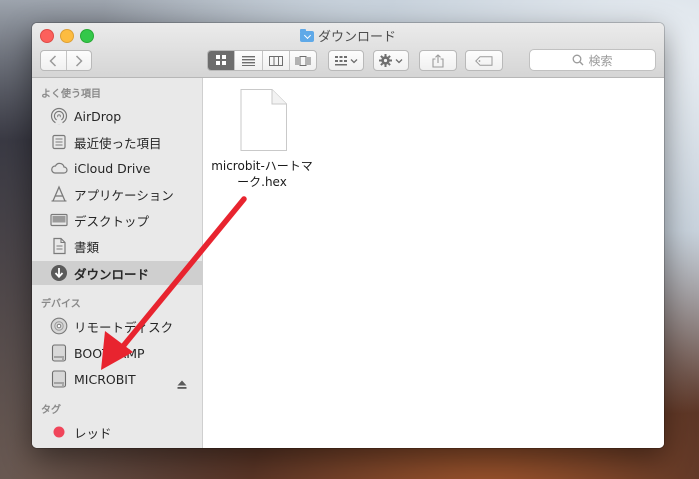 This screenshot has height=479, width=699. What do you see at coordinates (93, 433) in the screenshot?
I see `sidebar-item-label: レッド` at bounding box center [93, 433].